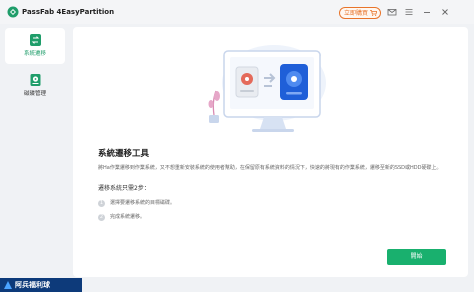 The width and height of the screenshot is (474, 292). I want to click on step-text: 完成系統遷移。, so click(128, 217).